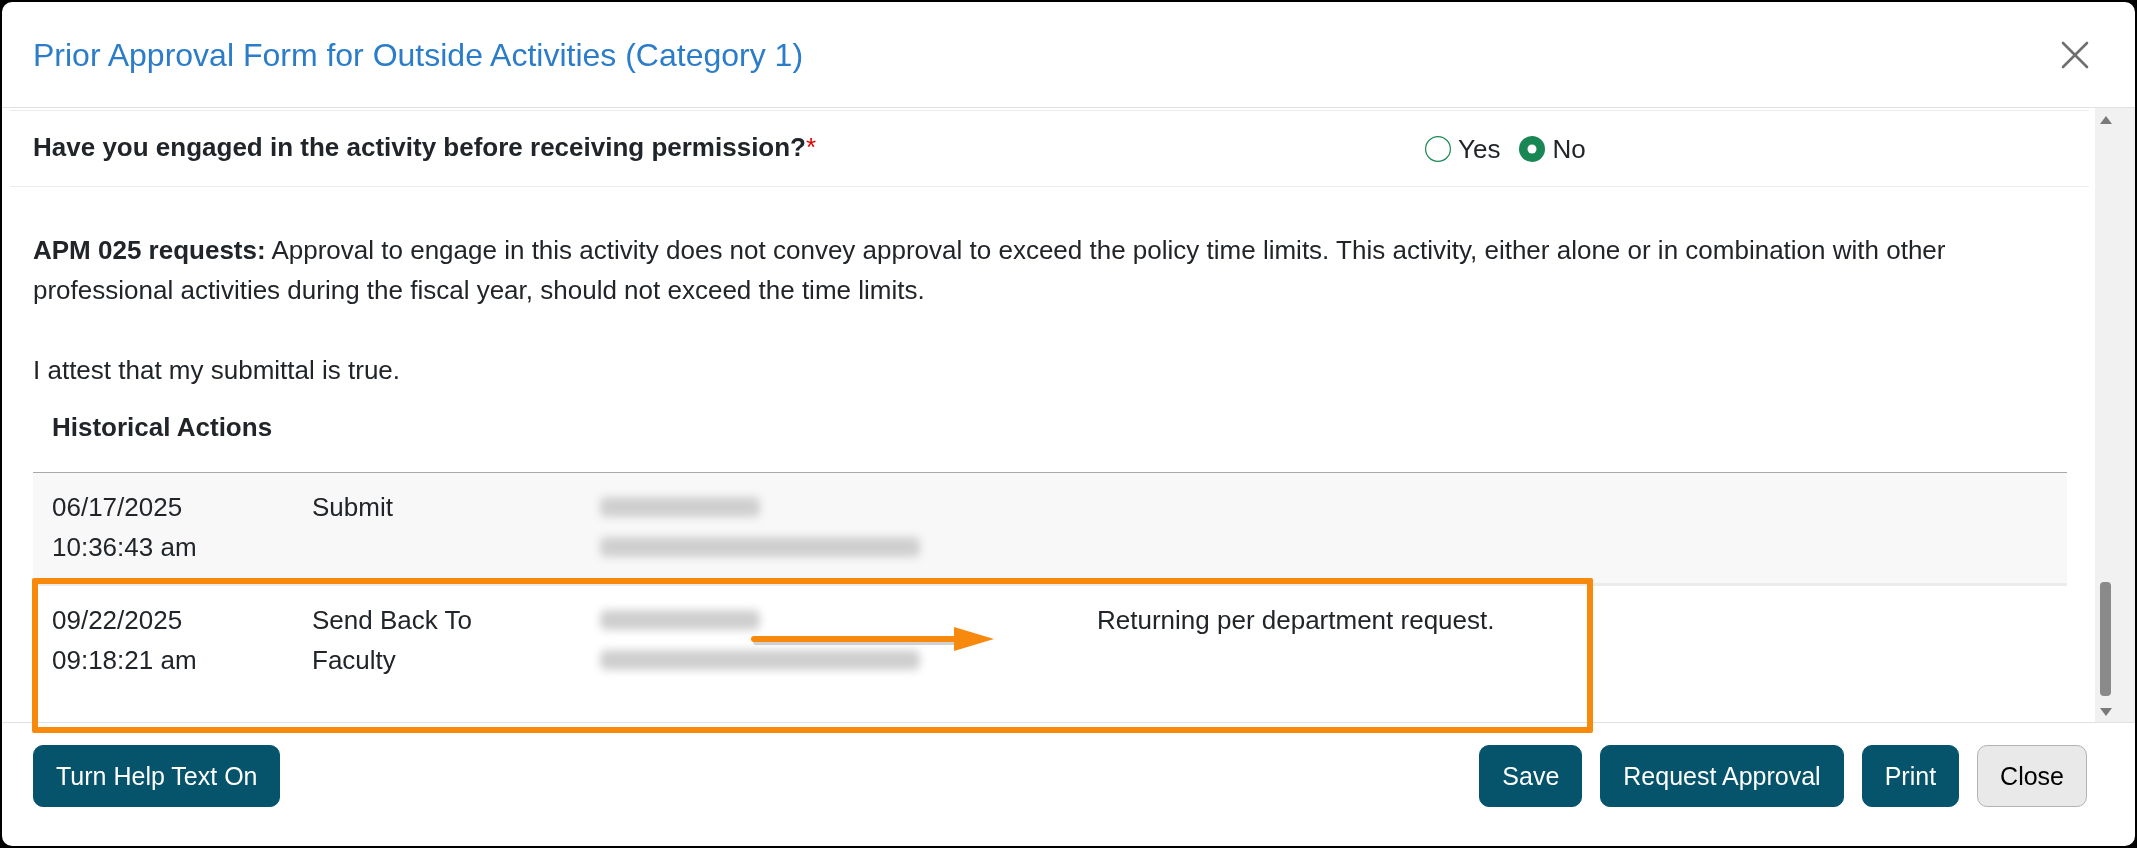  I want to click on secondary-button: Close, so click(2032, 776).